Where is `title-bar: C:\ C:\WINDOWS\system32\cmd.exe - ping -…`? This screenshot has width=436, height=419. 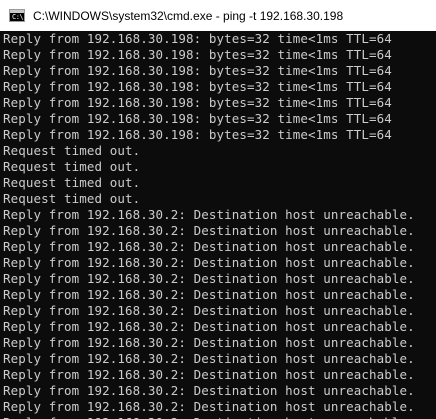
title-bar: C:\ C:\WINDOWS\system32\cmd.exe - ping -… is located at coordinates (218, 15).